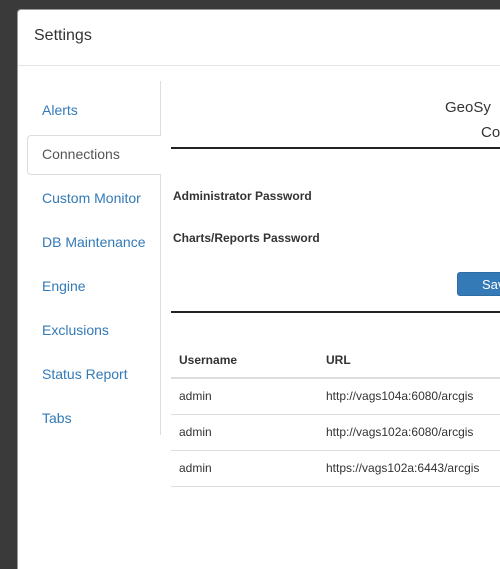 Image resolution: width=500 pixels, height=569 pixels. Describe the element at coordinates (468, 107) in the screenshot. I see `brand-title: GeoSy` at that location.